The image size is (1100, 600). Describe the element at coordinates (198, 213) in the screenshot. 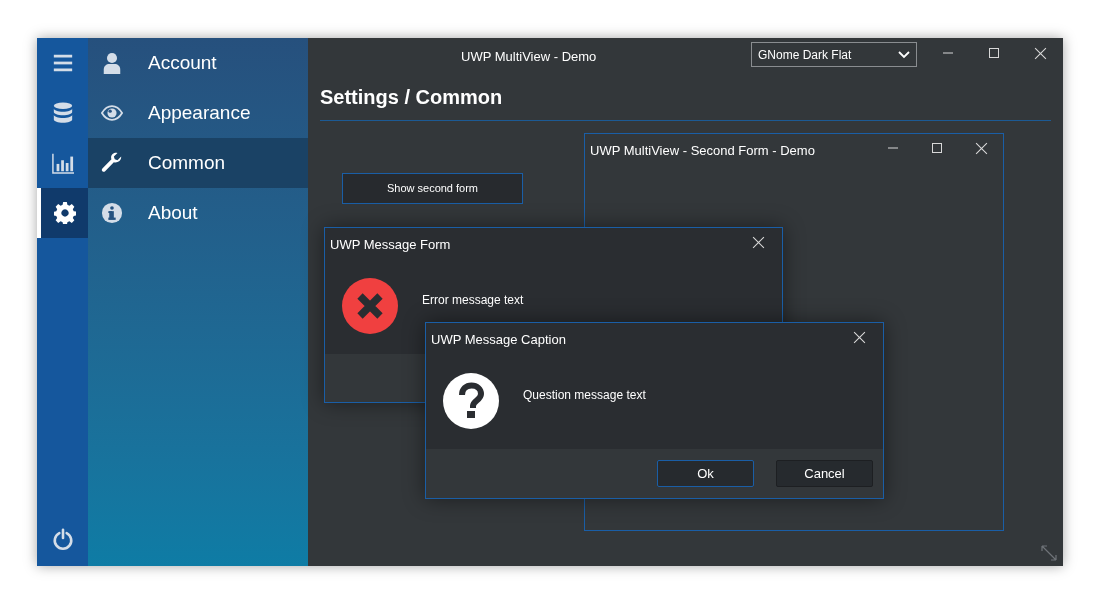

I see `nav-item: About` at that location.